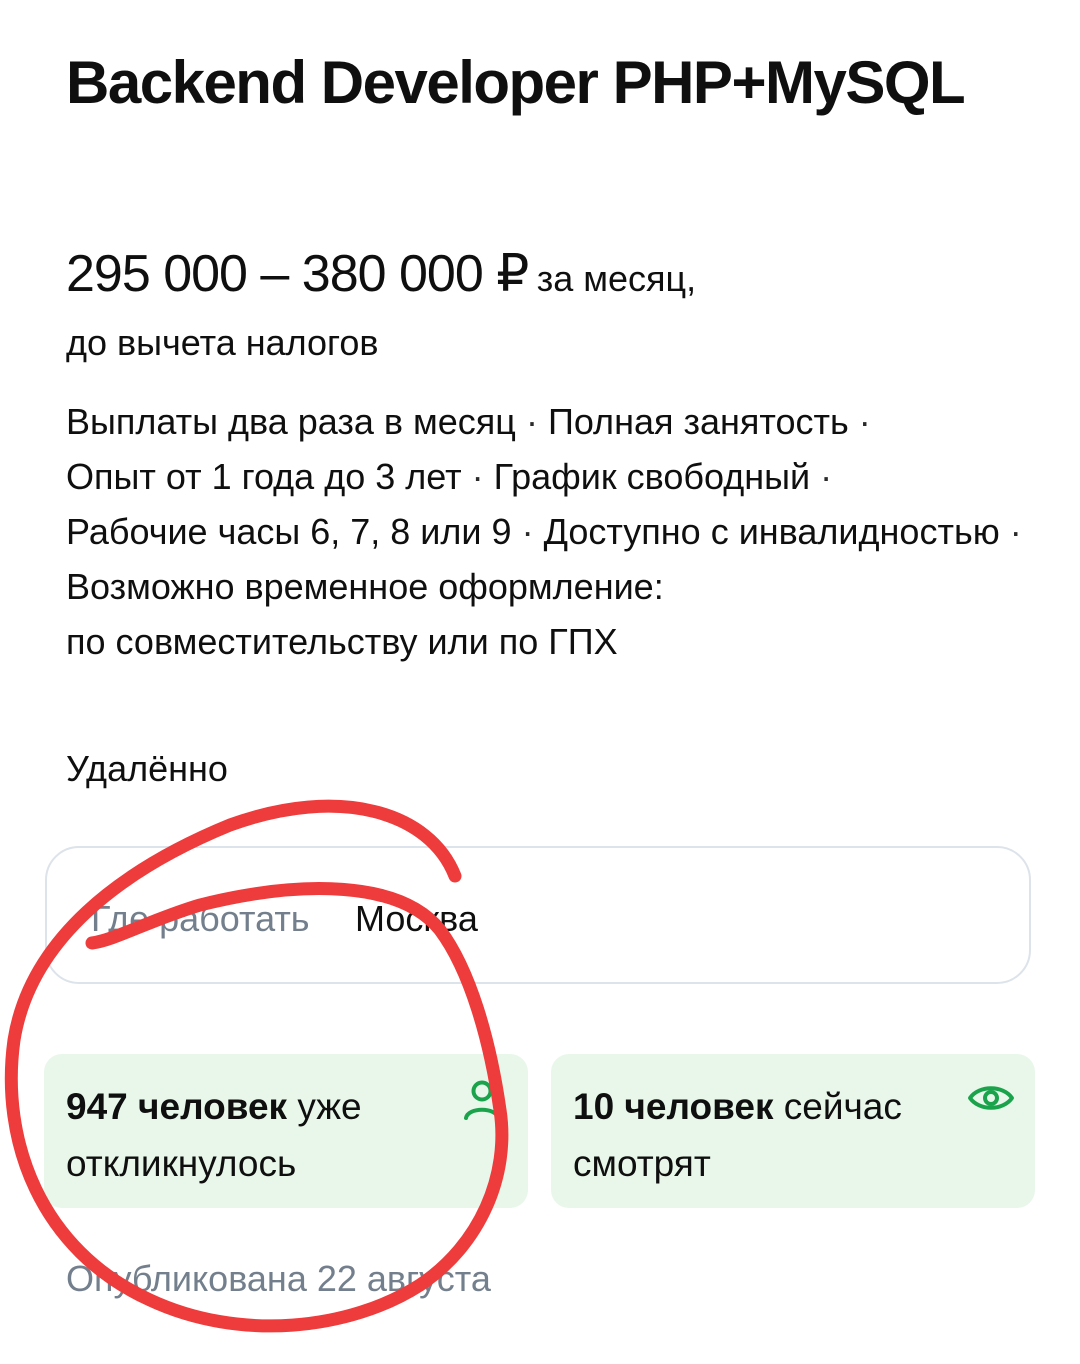  Describe the element at coordinates (991, 1100) in the screenshot. I see `eye-icon` at that location.